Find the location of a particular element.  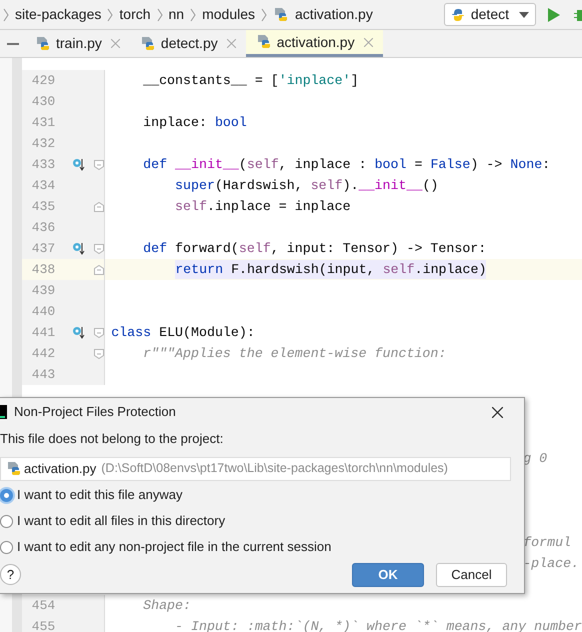

editor-tab: train.py is located at coordinates (77, 43).